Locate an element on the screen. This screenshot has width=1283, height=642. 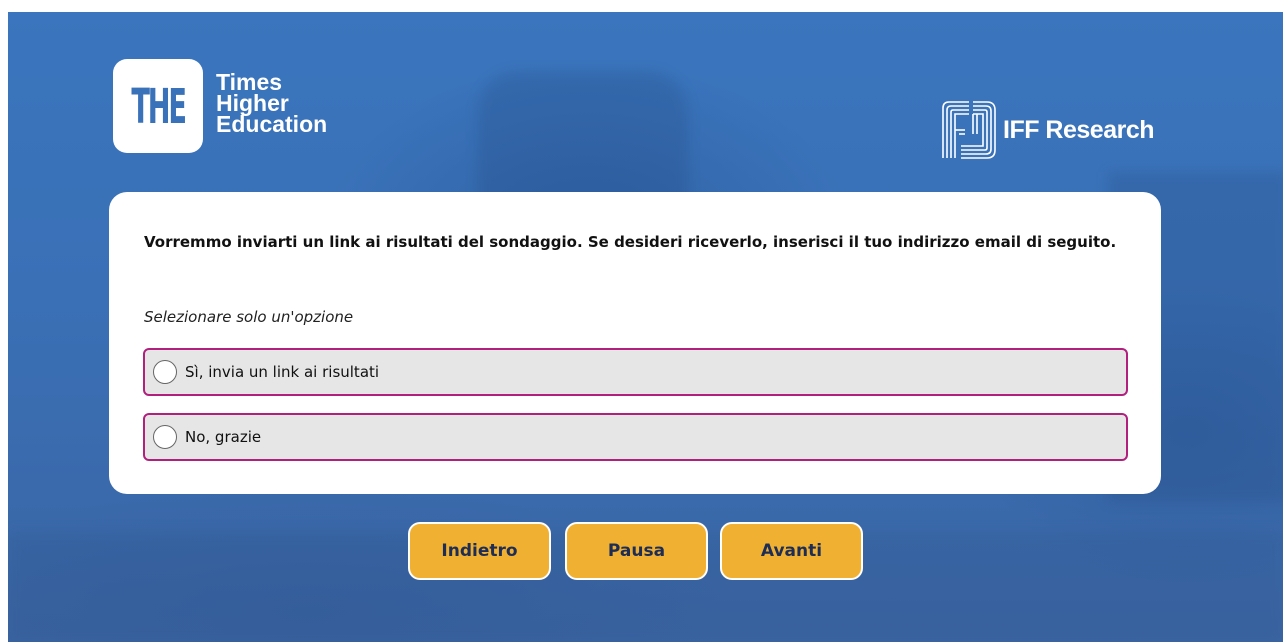
next-button: Avanti is located at coordinates (791, 551).